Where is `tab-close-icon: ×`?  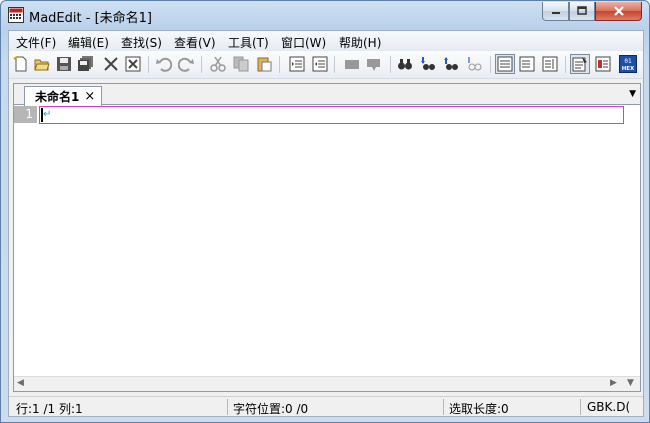 tab-close-icon: × is located at coordinates (89, 96).